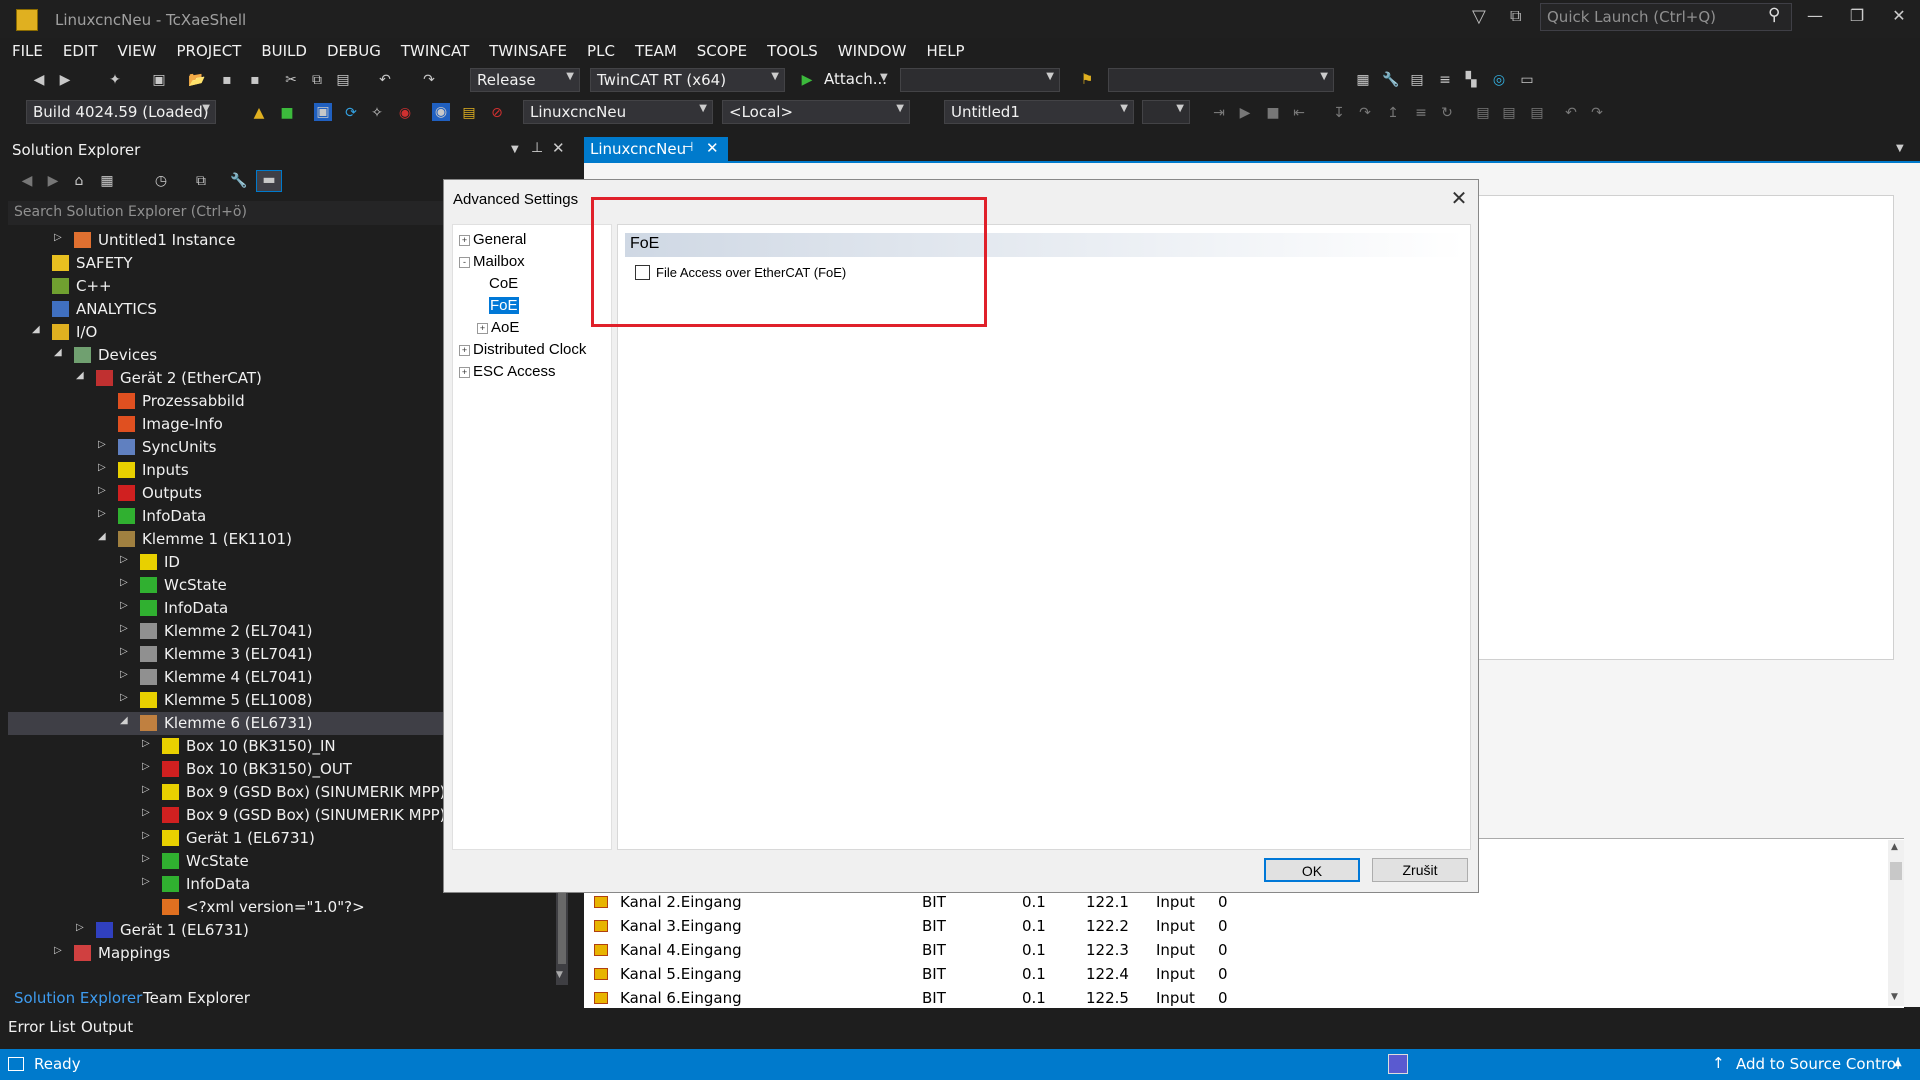 This screenshot has height=1080, width=1920. Describe the element at coordinates (816, 112) in the screenshot. I see `target-combo: <Local> ▼` at that location.